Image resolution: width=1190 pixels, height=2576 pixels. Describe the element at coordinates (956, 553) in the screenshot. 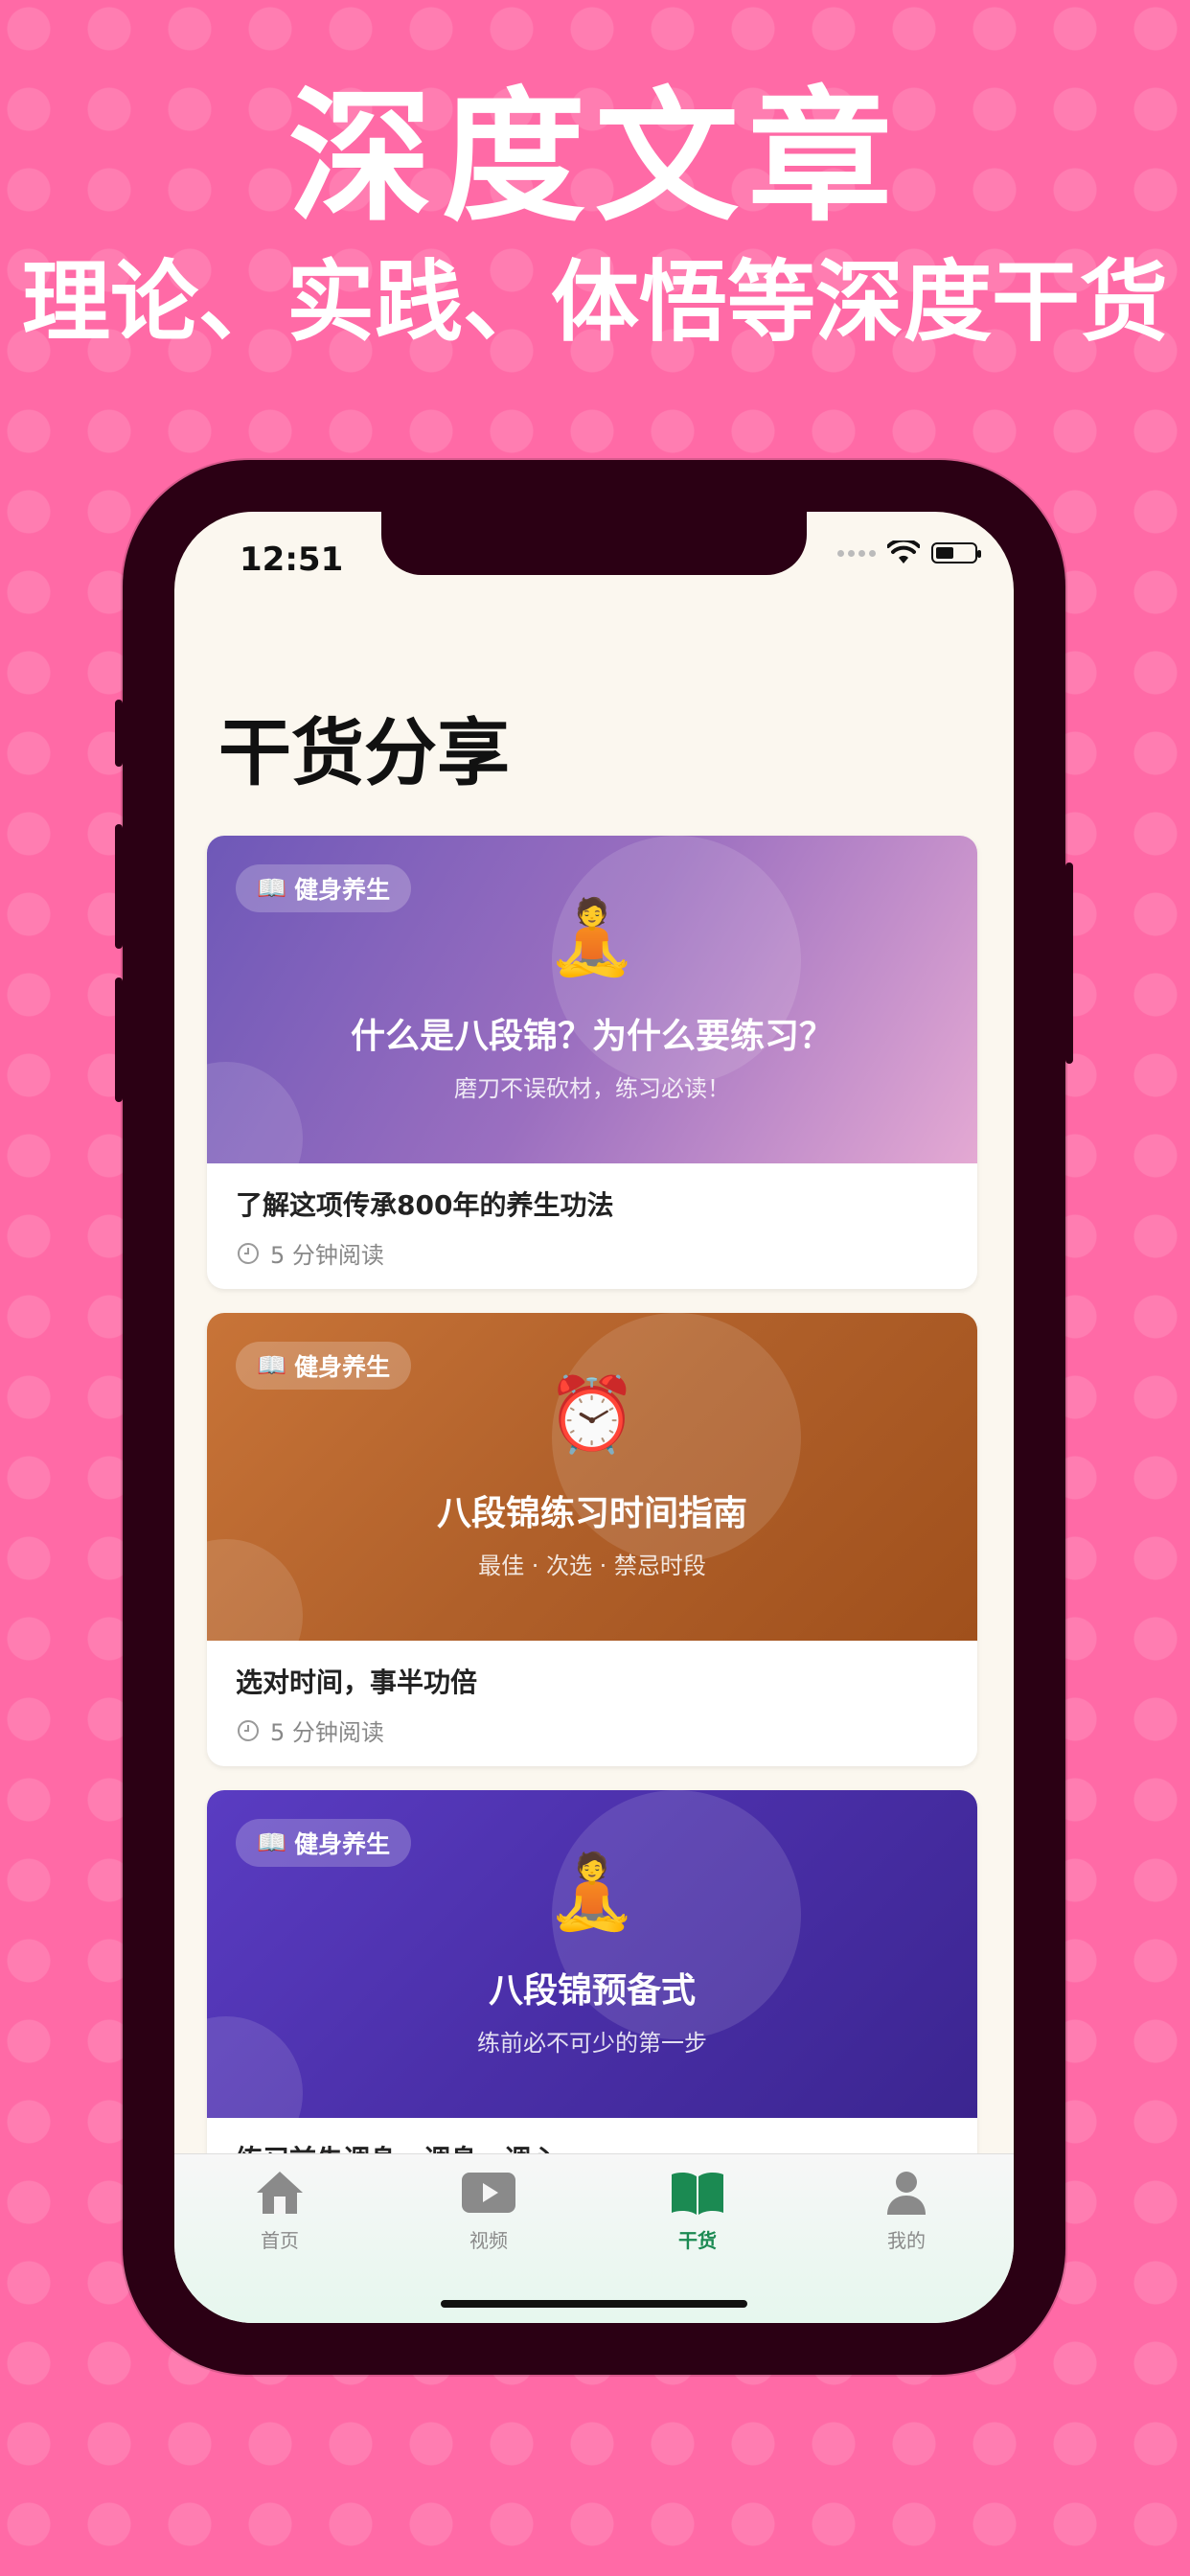

I see `battery-icon` at that location.